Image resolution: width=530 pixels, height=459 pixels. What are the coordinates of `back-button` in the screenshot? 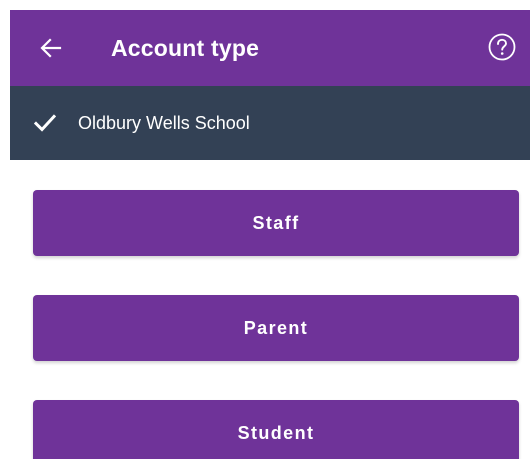 It's located at (51, 48).